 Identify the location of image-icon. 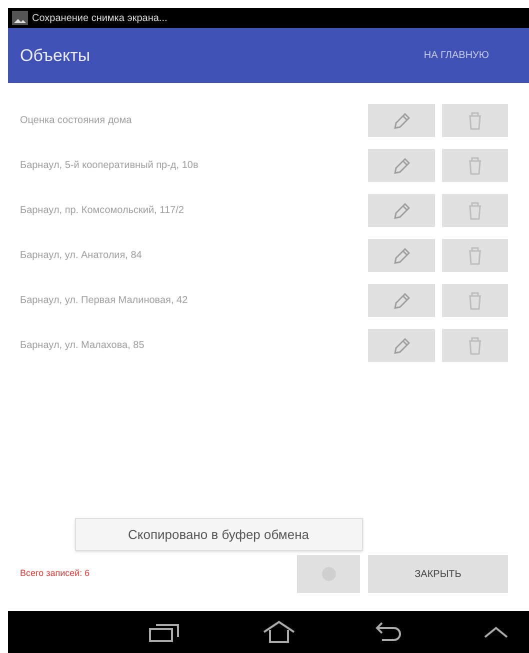
(20, 18).